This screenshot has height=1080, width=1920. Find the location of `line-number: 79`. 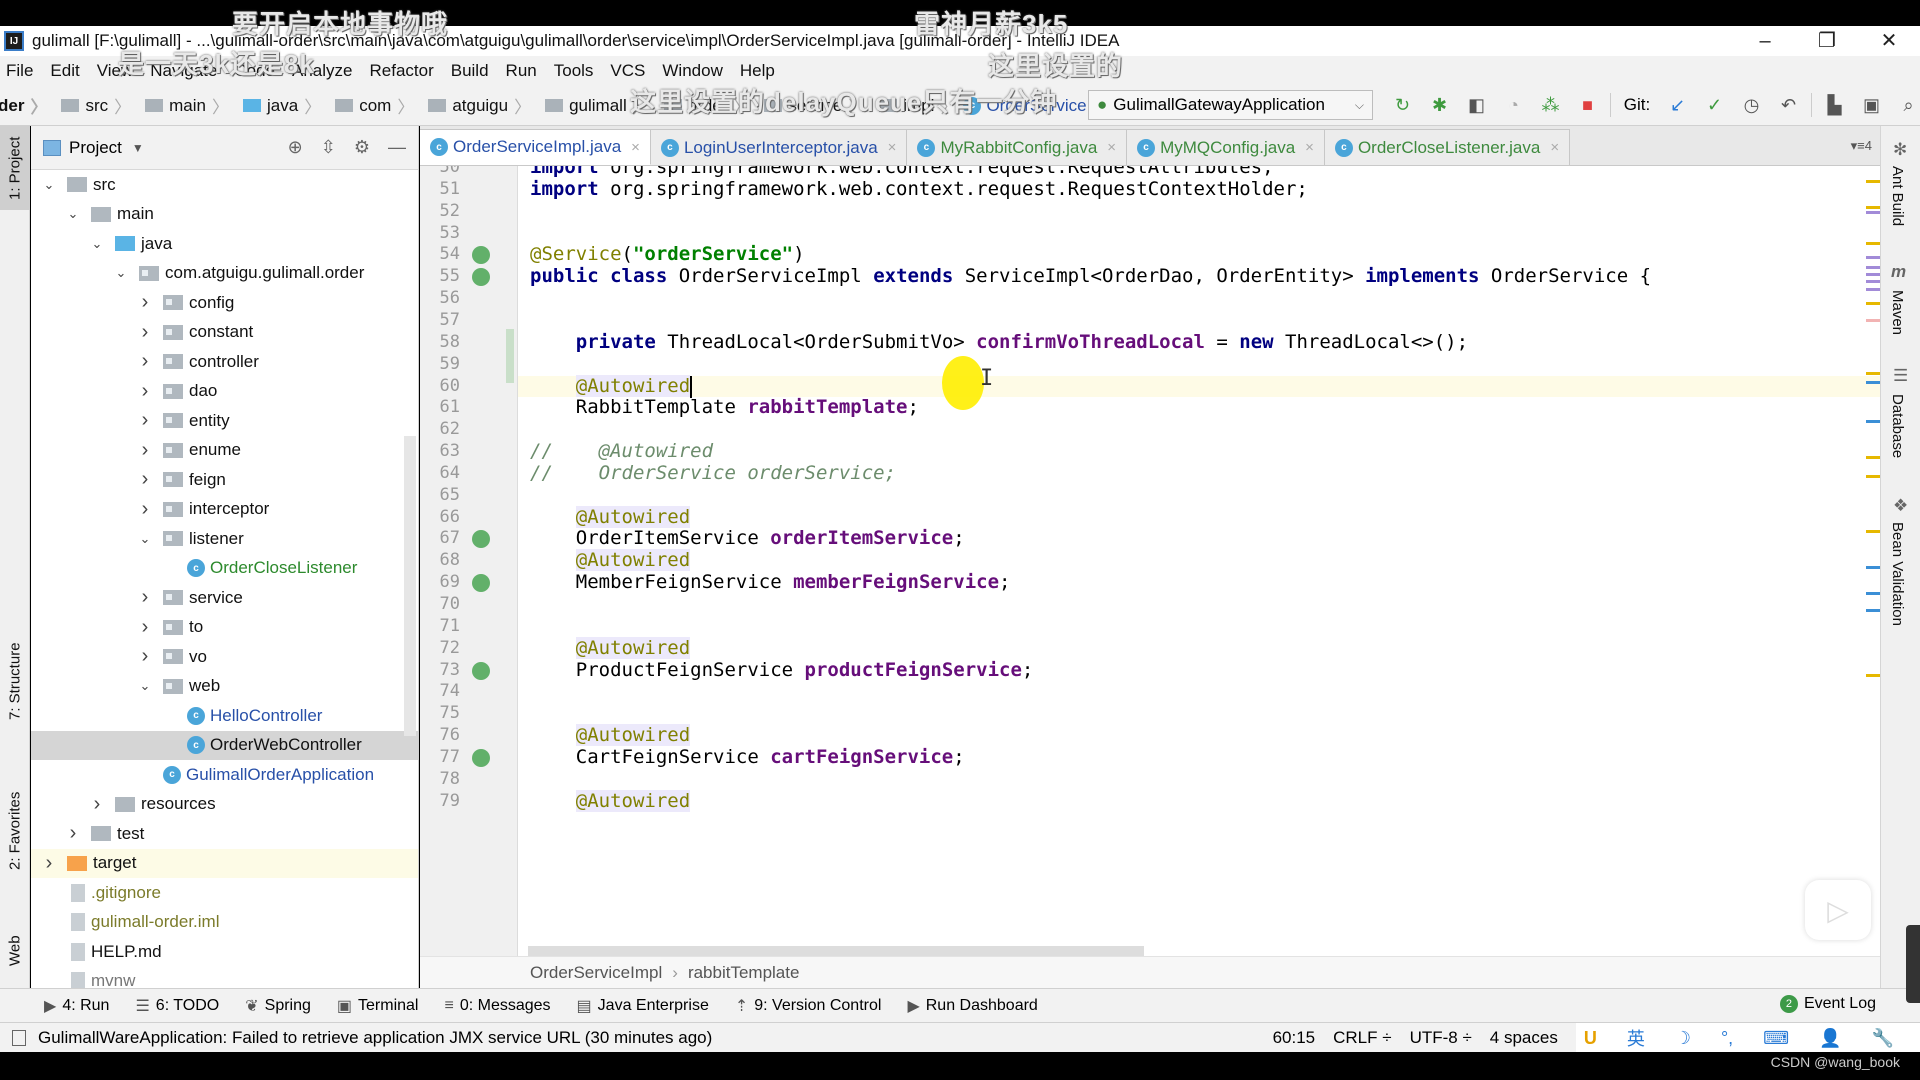

line-number: 79 is located at coordinates (440, 802).